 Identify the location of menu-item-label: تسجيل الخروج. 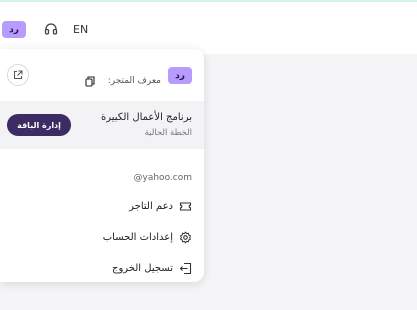
(142, 268).